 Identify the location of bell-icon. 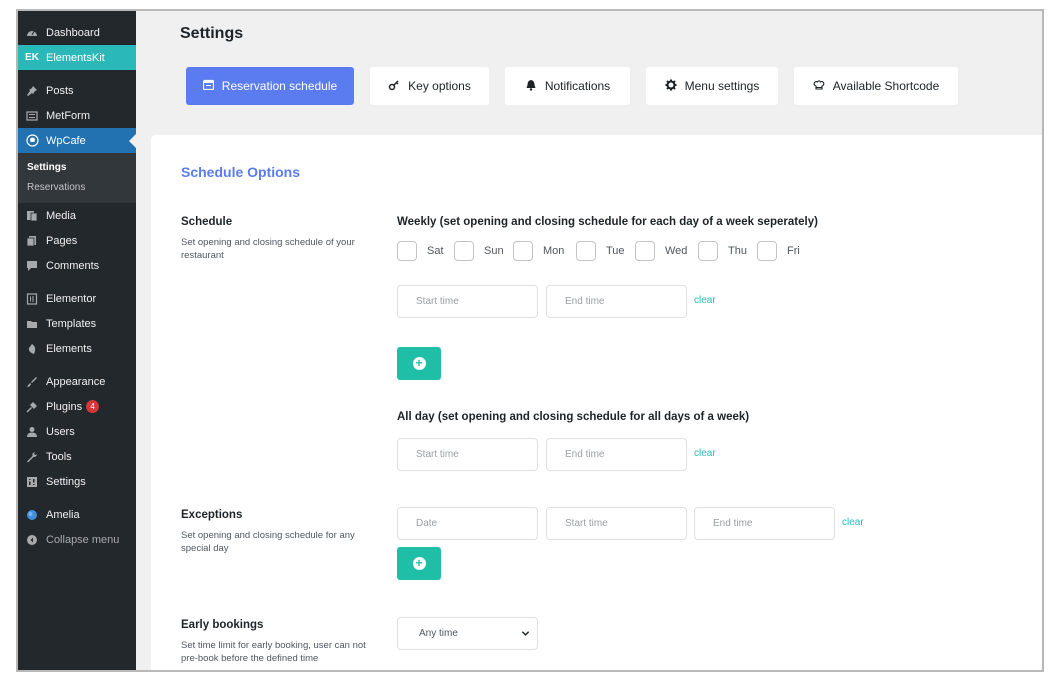
(531, 86).